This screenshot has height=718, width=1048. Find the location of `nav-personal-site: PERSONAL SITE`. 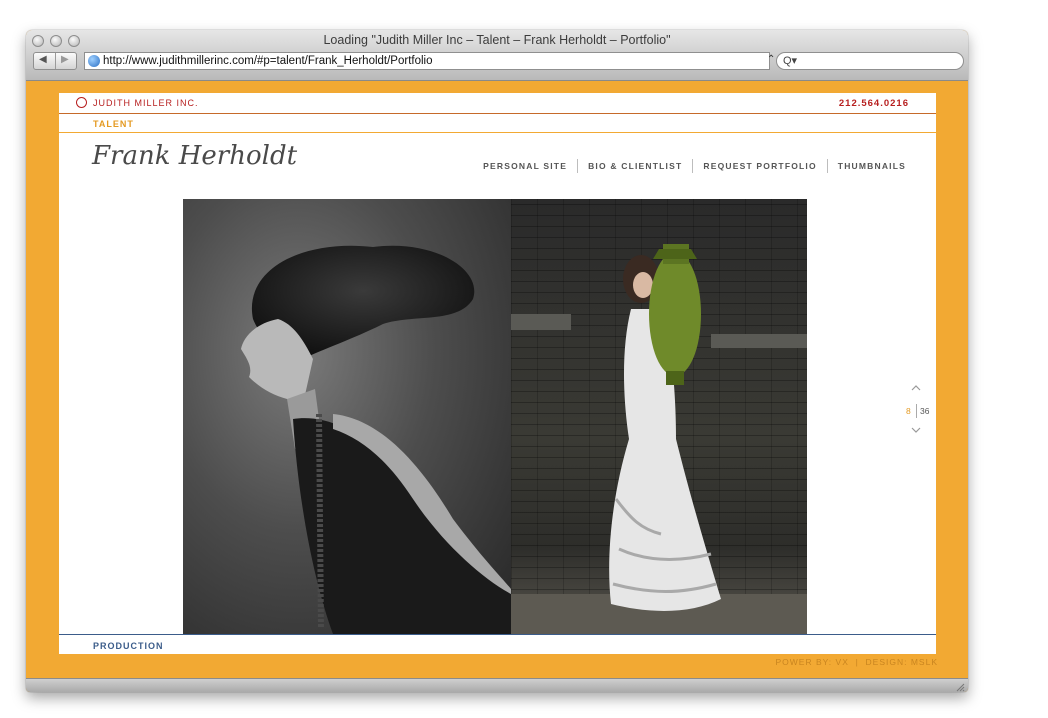

nav-personal-site: PERSONAL SITE is located at coordinates (525, 166).